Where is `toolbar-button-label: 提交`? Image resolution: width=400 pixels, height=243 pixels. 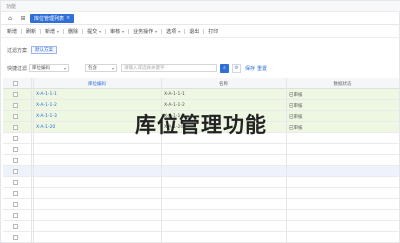
toolbar-button-label: 提交 is located at coordinates (92, 31).